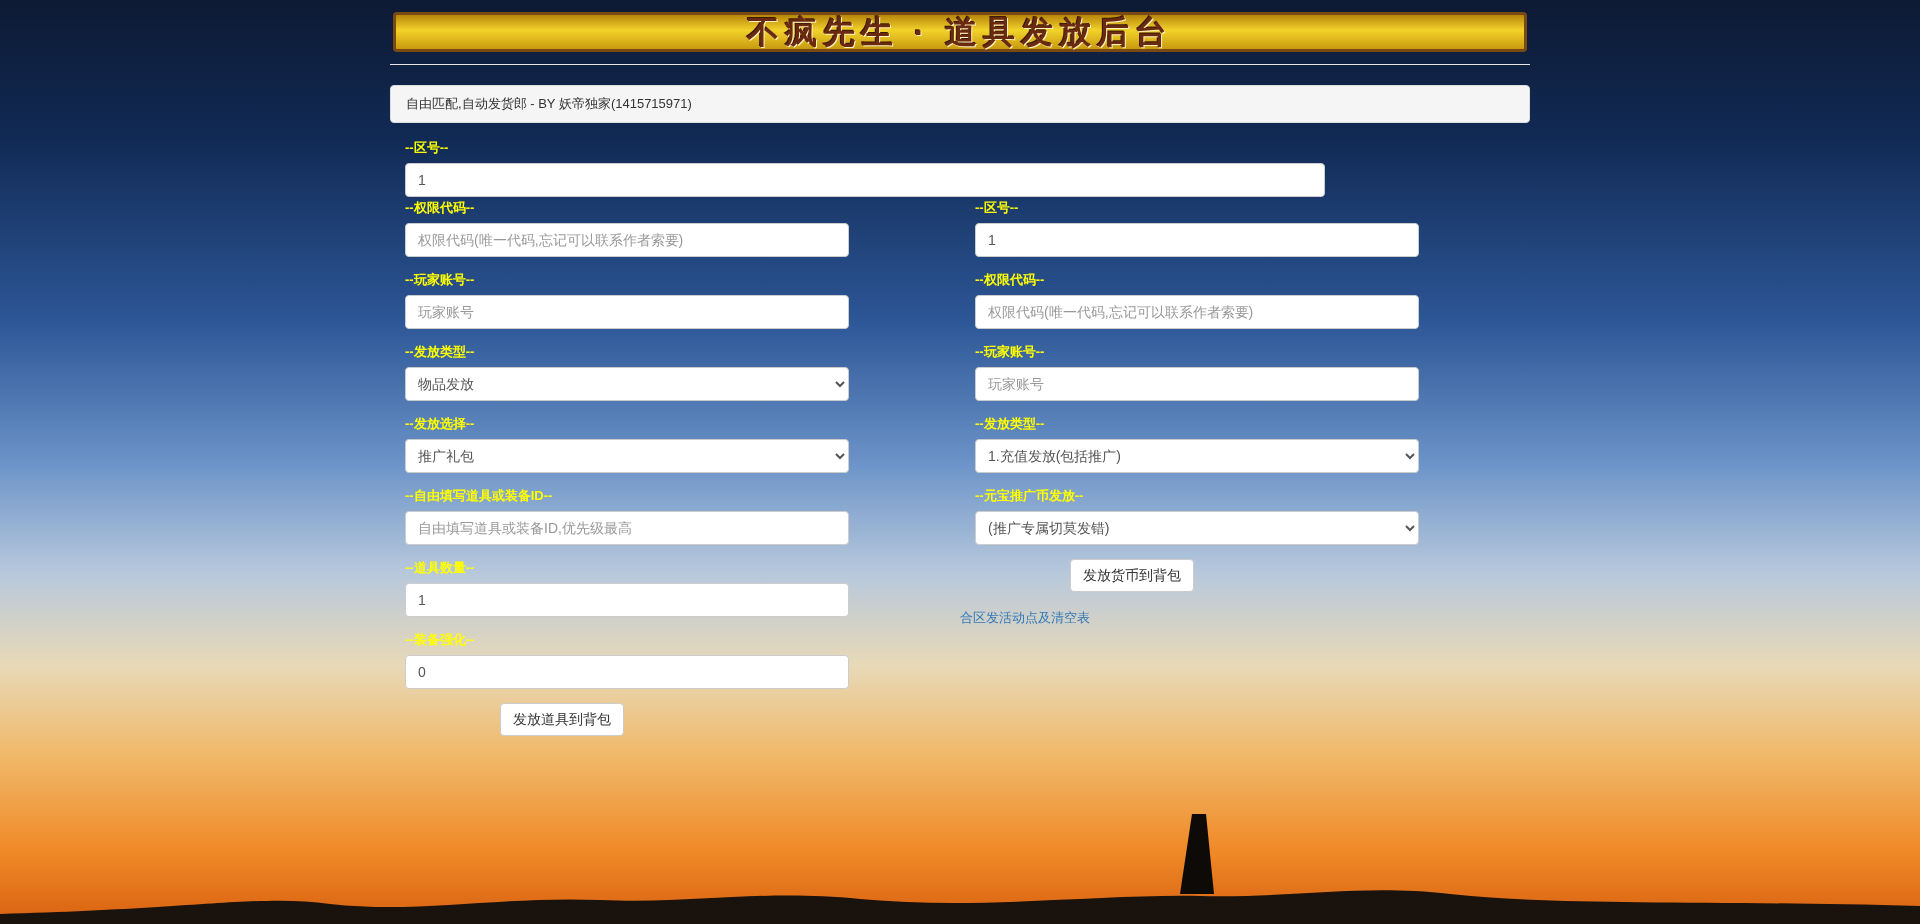 The width and height of the screenshot is (1920, 924). I want to click on field-label: --元宝推广币发放--, so click(1030, 496).